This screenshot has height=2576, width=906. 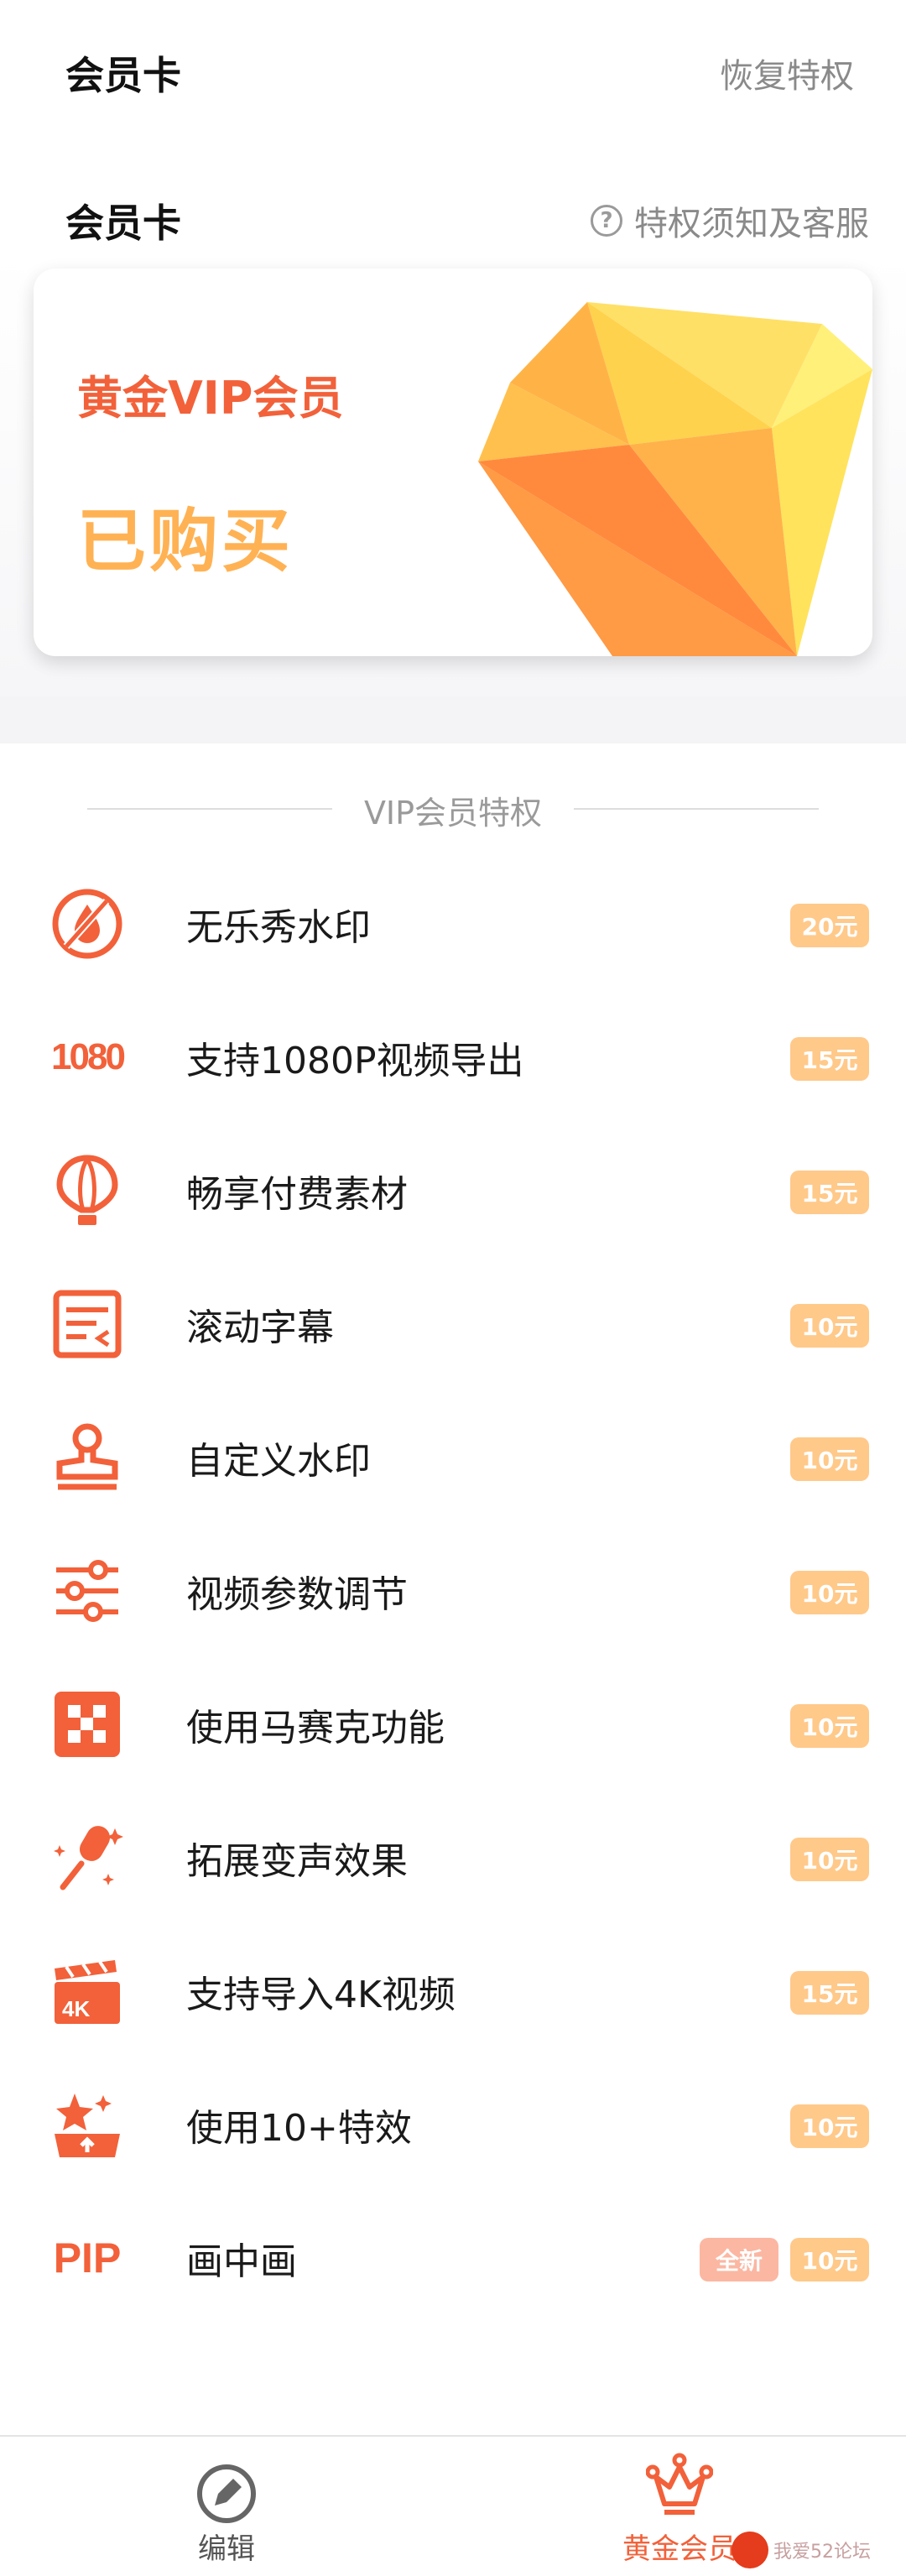 I want to click on privilege-row-voice-change: 拓展变声效果 10元, so click(x=453, y=1852).